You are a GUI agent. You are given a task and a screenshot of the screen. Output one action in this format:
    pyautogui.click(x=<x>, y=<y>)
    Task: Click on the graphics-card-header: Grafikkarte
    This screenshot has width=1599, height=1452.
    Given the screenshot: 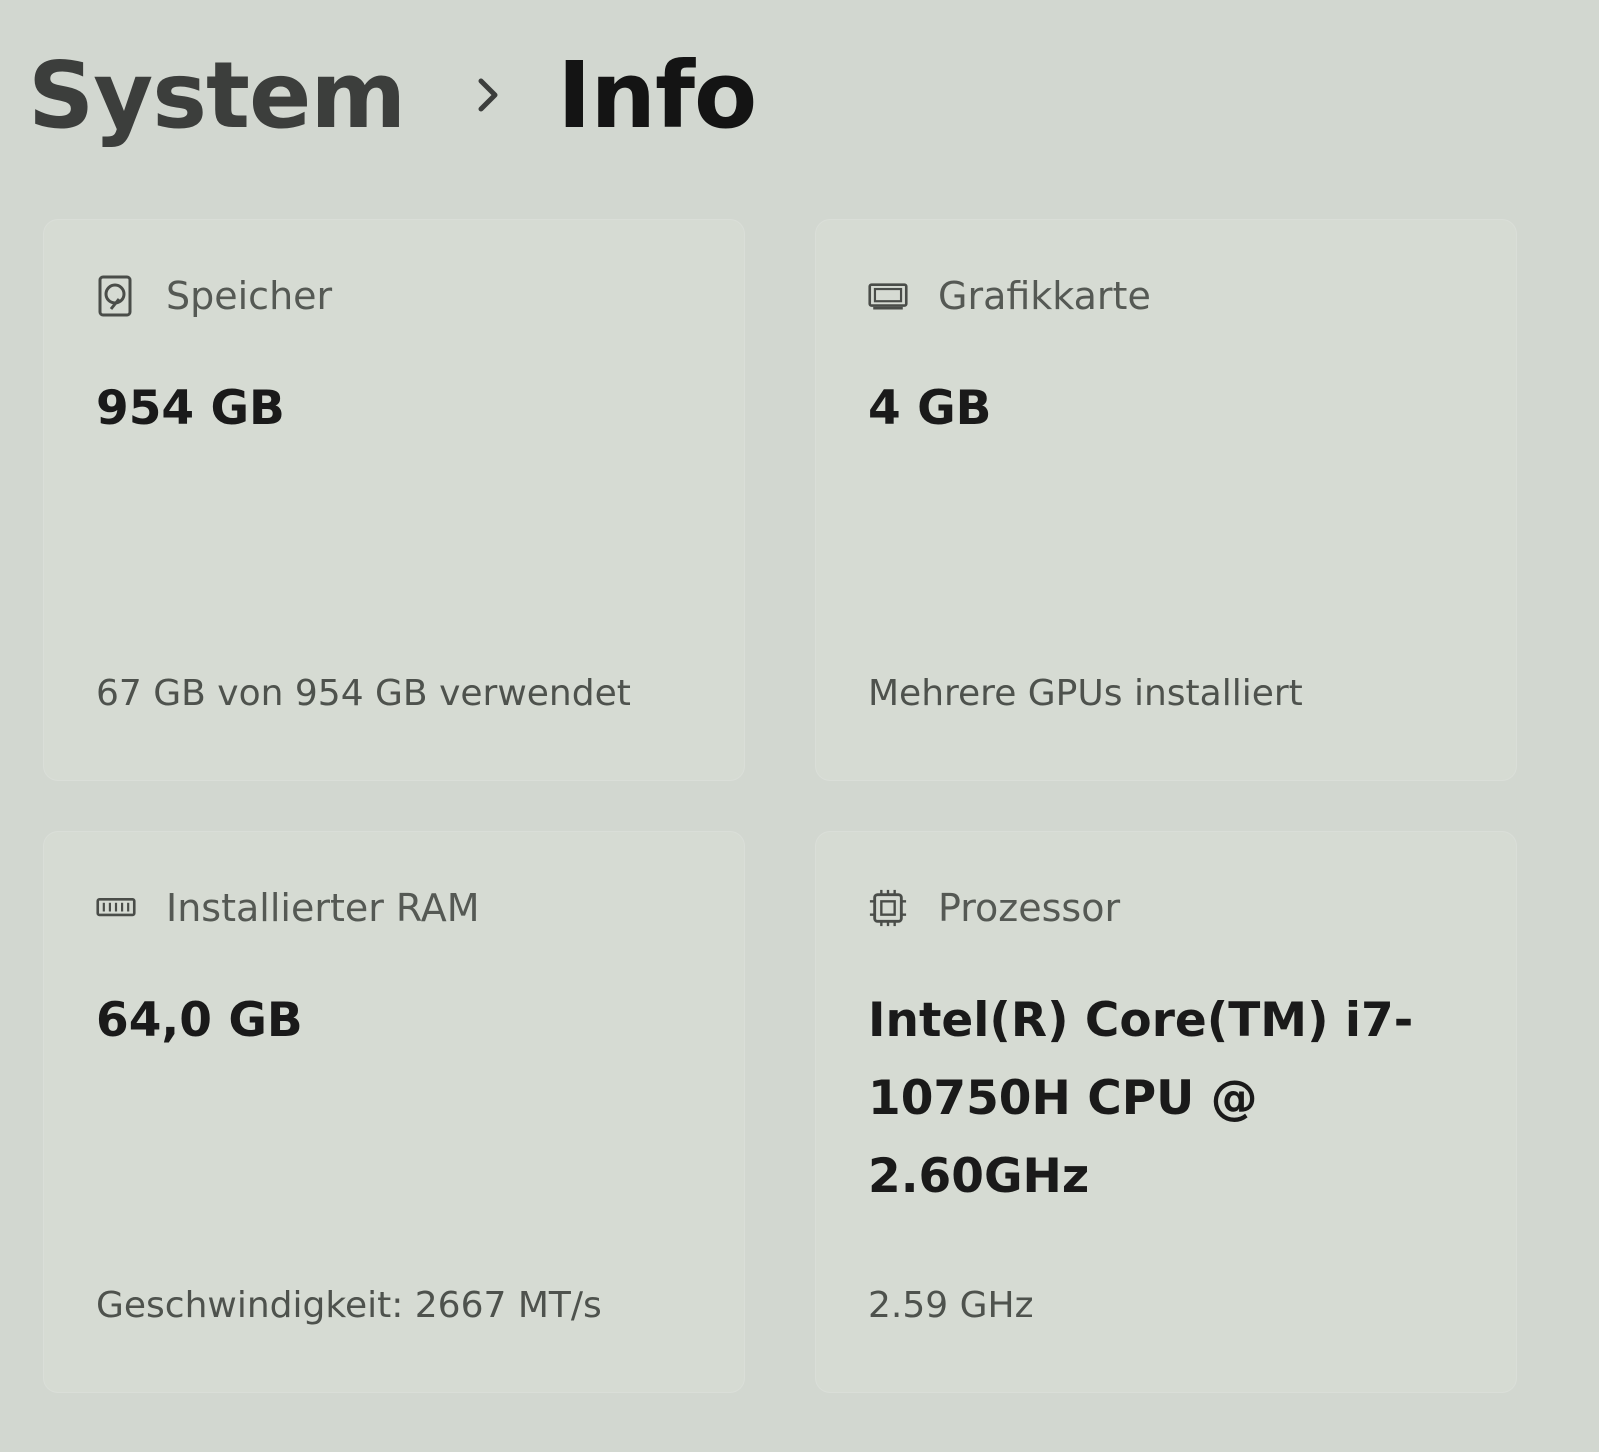 What is the action you would take?
    pyautogui.click(x=1009, y=296)
    